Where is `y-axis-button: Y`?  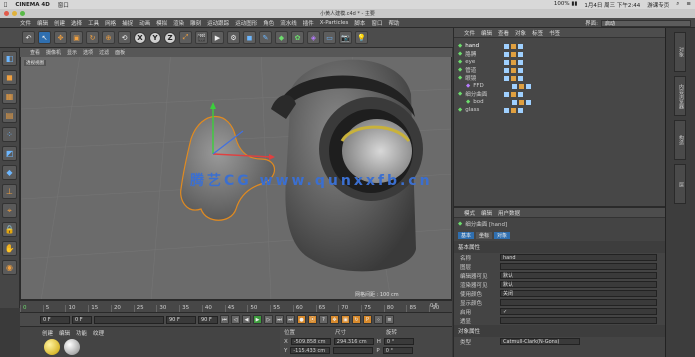
y-axis-button: Y is located at coordinates (155, 37).